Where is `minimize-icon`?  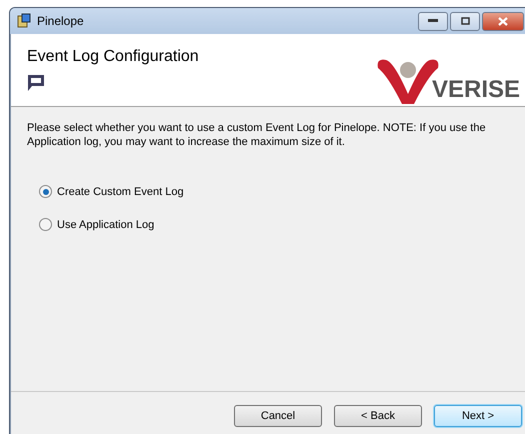 minimize-icon is located at coordinates (433, 21).